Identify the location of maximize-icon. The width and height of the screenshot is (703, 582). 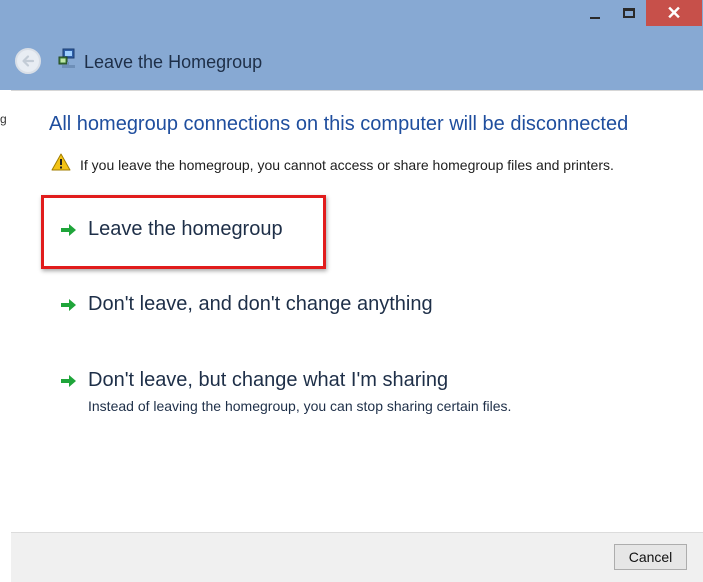
(629, 13).